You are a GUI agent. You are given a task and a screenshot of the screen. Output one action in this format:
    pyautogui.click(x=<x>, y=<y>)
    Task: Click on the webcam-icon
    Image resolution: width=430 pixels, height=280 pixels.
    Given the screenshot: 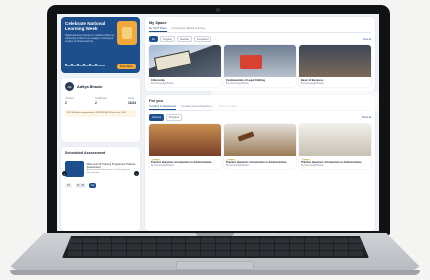 What is the action you would take?
    pyautogui.click(x=218, y=10)
    